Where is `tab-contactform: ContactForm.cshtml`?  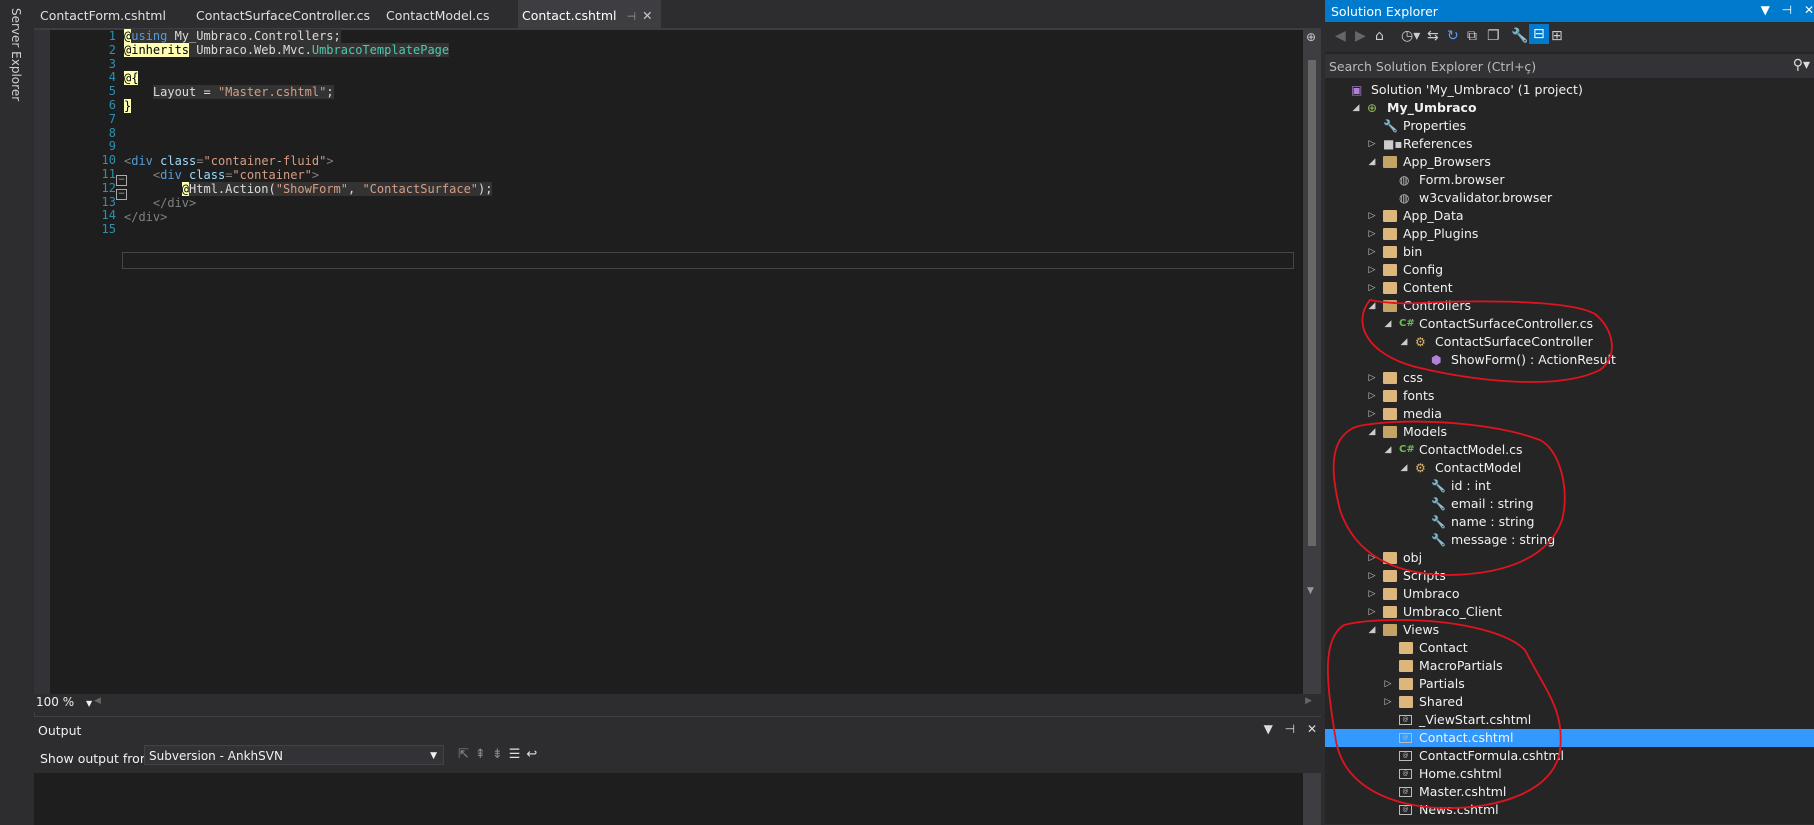 tab-contactform: ContactForm.cshtml is located at coordinates (103, 14).